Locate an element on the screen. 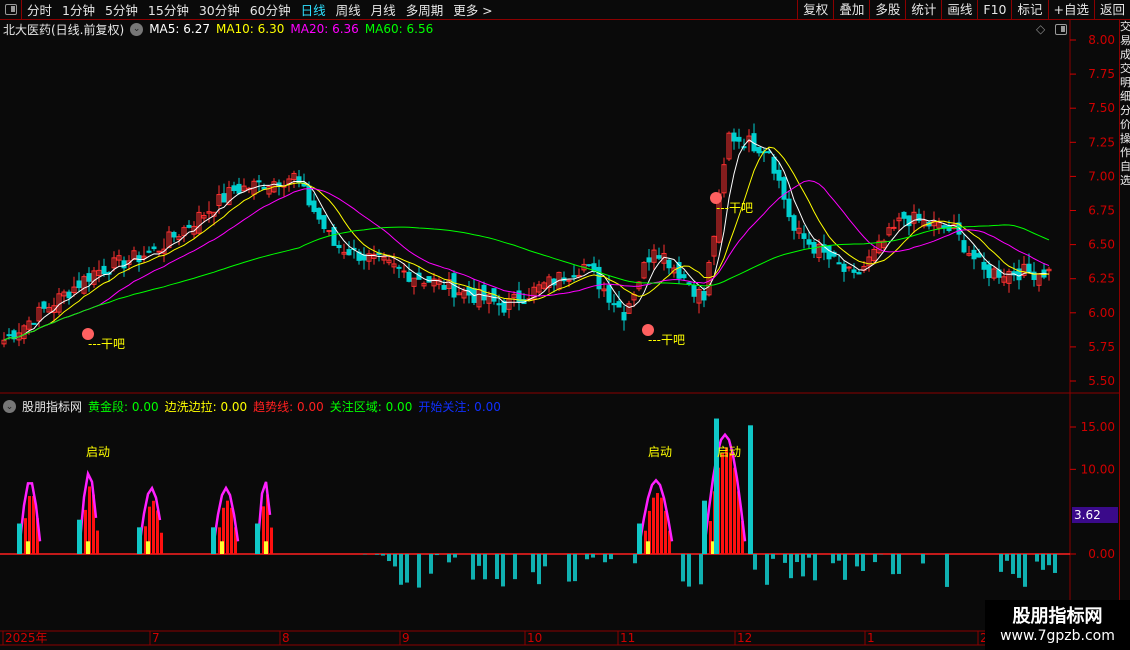 The image size is (1130, 650). indicator-tick-label: 0.00 is located at coordinates (1101, 554).